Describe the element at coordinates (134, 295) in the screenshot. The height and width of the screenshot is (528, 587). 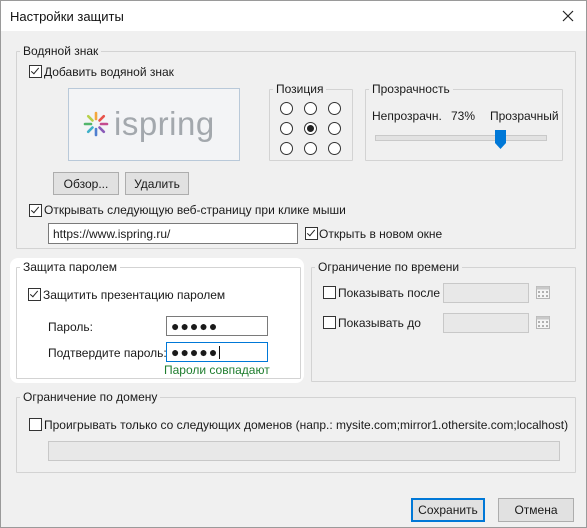
I see `protect-password-label: Защитить презентацию паролем` at that location.